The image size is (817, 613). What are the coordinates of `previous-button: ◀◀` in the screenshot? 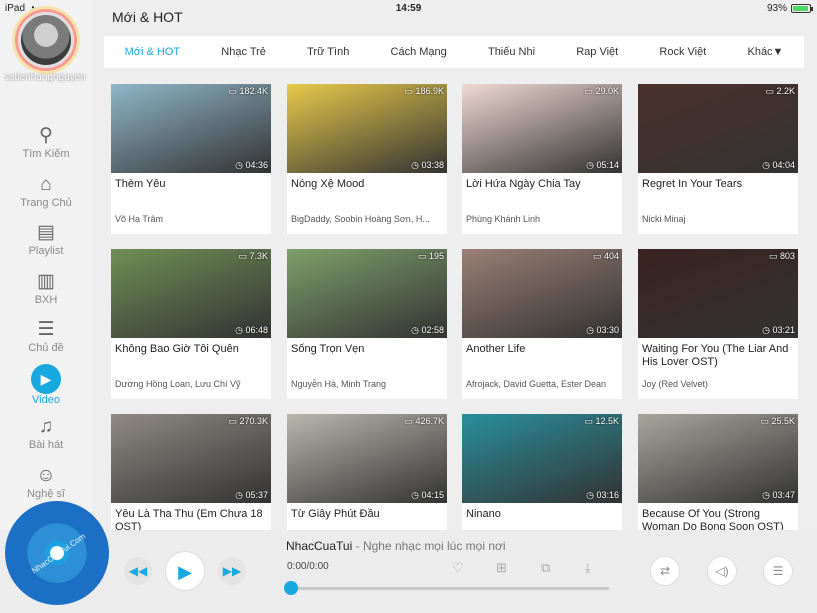 It's located at (138, 571).